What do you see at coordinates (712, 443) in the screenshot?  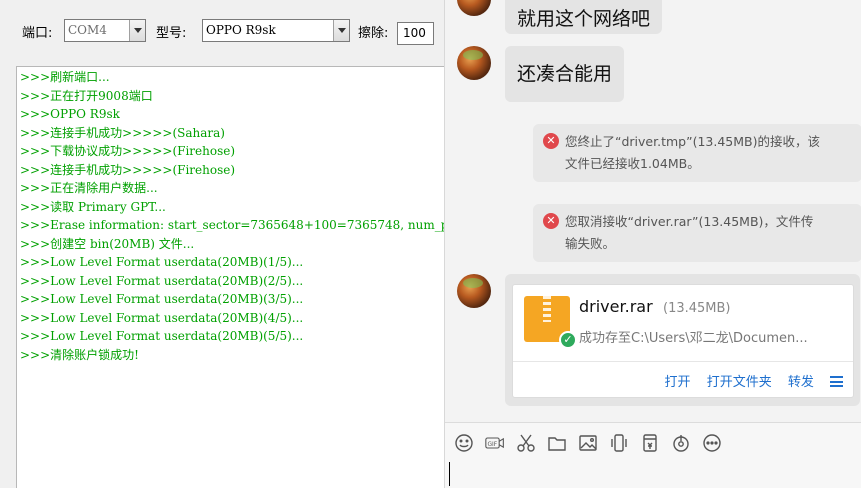 I see `more-icon` at bounding box center [712, 443].